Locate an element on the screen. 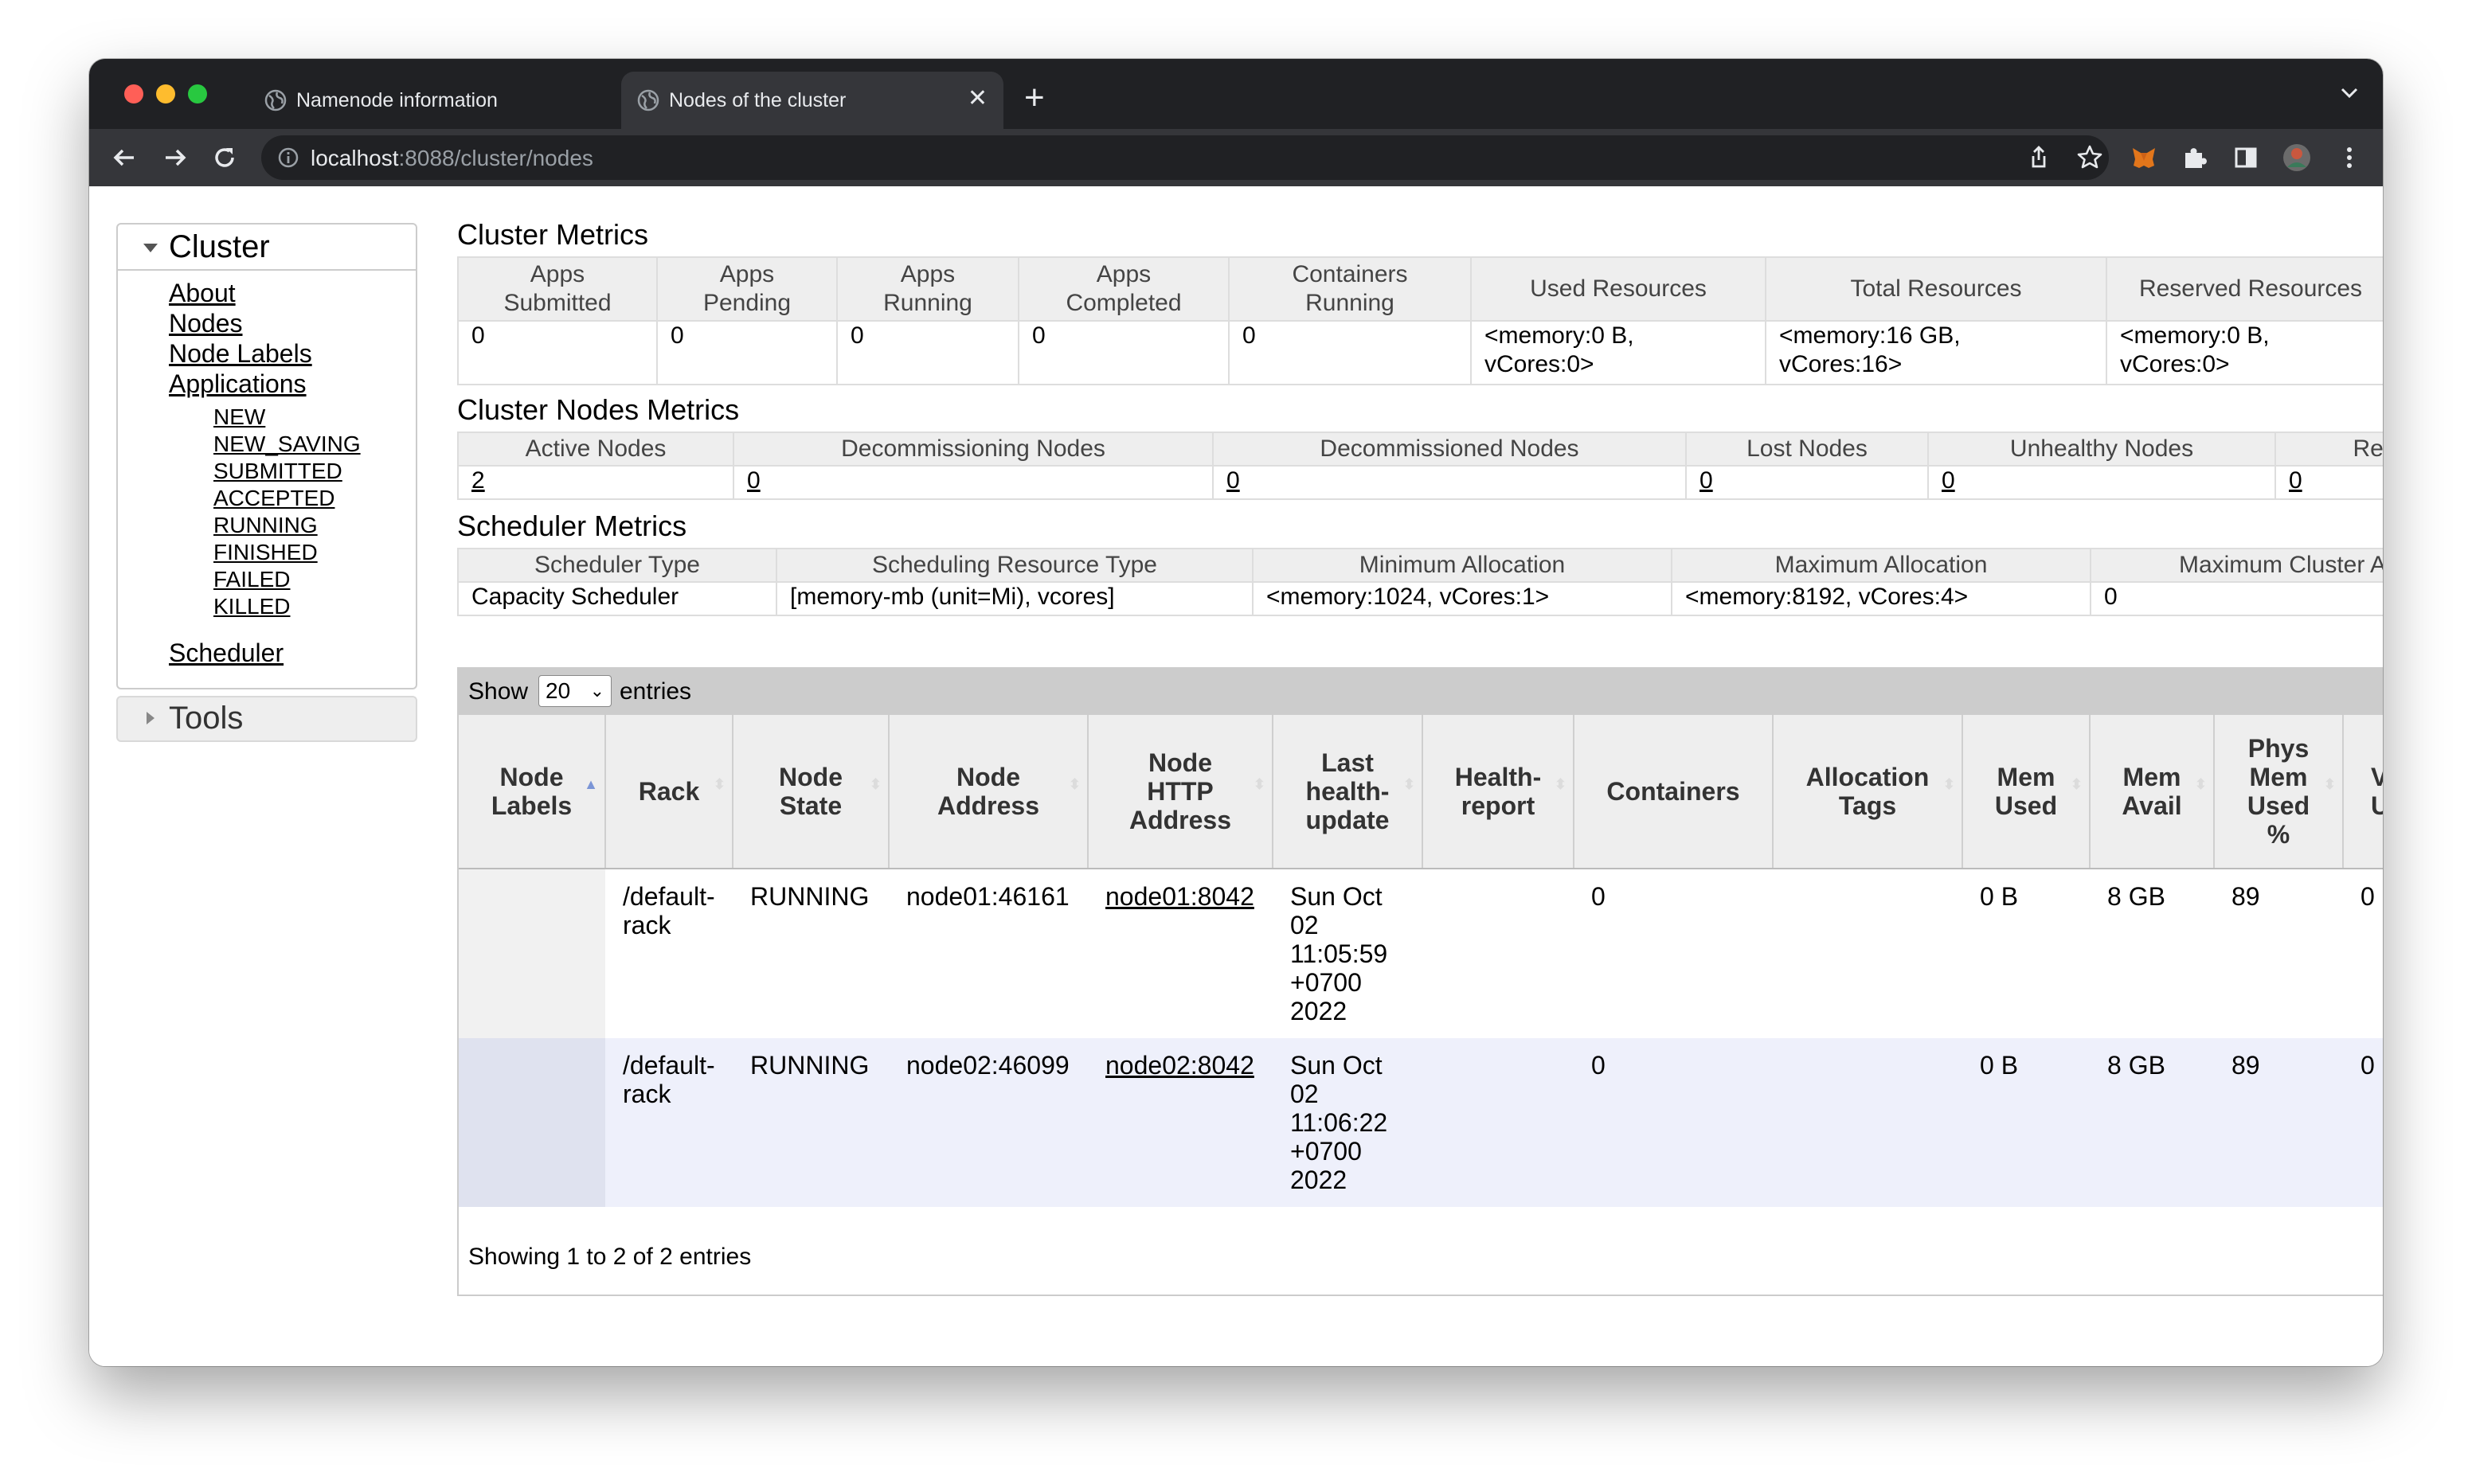 Image resolution: width=2472 pixels, height=1484 pixels. app-state-new-link: NEW is located at coordinates (239, 417).